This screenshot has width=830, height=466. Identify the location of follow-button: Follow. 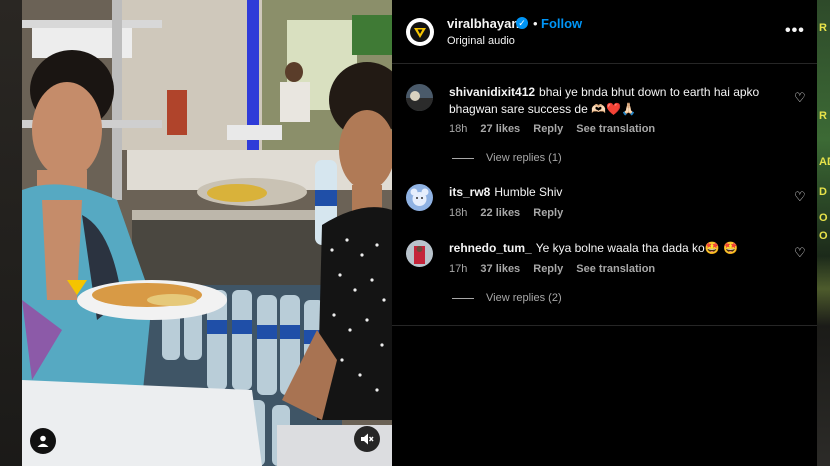
(561, 23).